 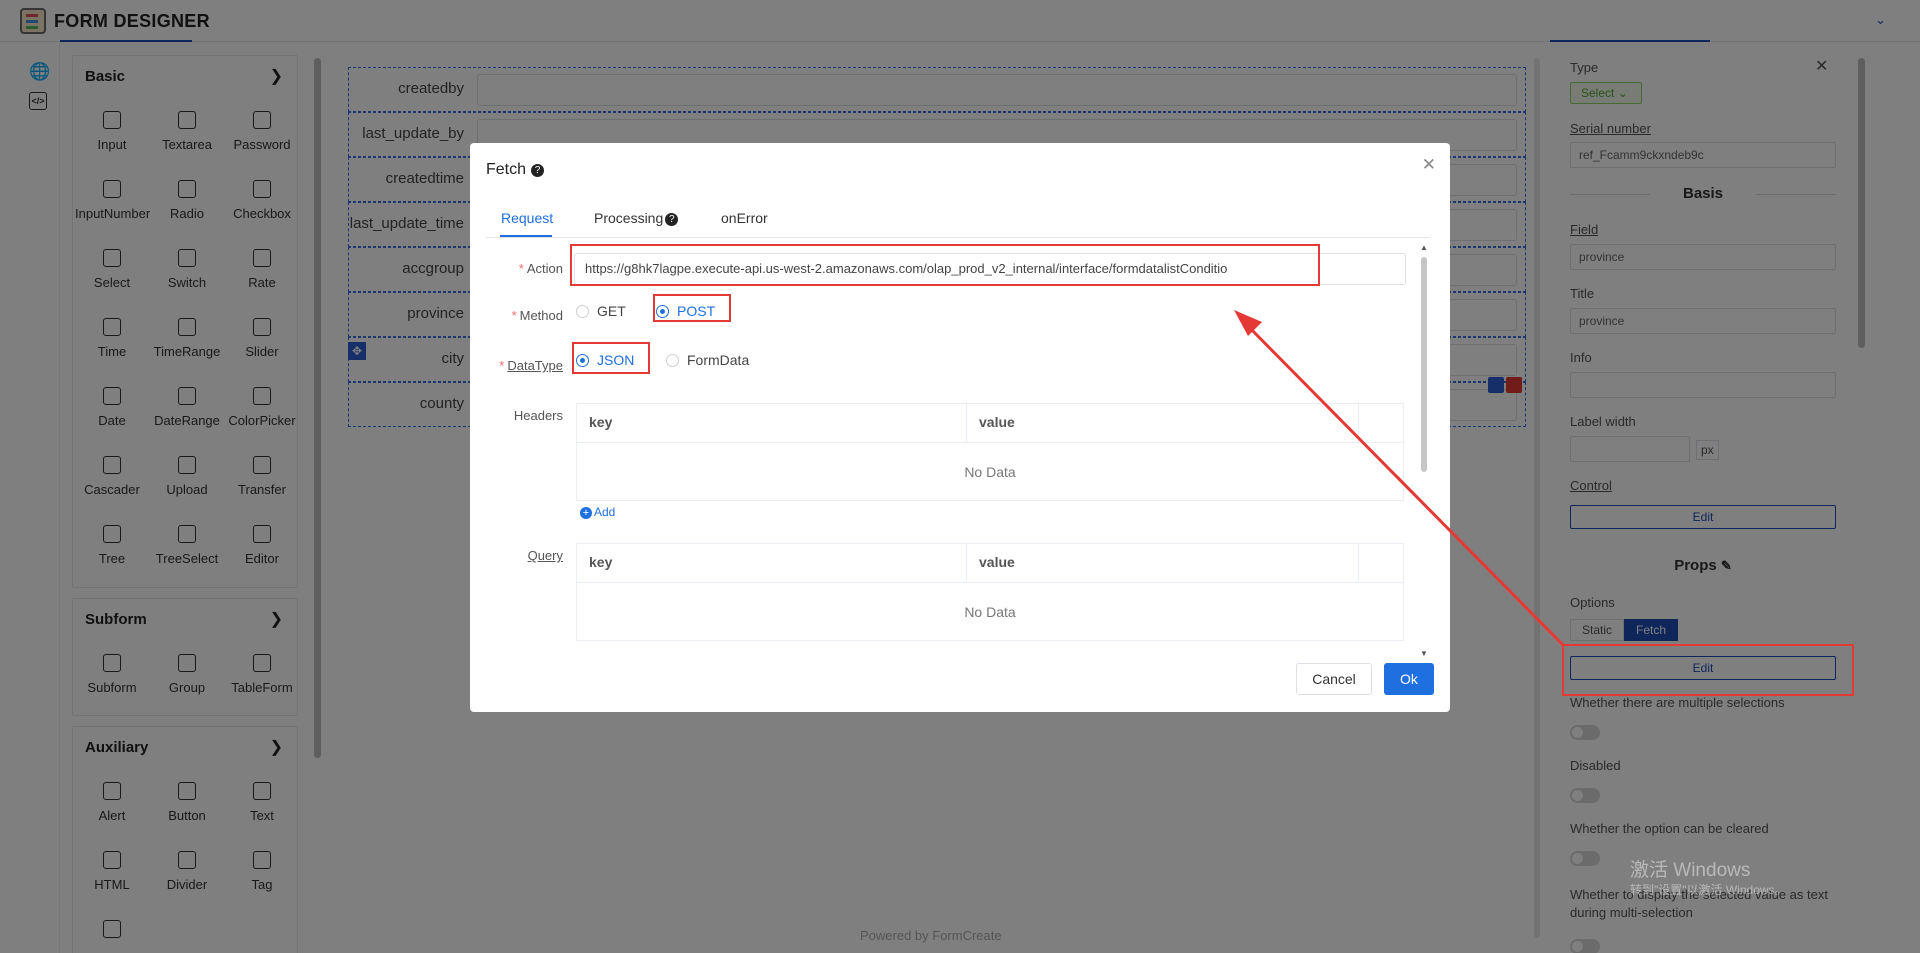 I want to click on annotation-arrow, so click(x=1399, y=478).